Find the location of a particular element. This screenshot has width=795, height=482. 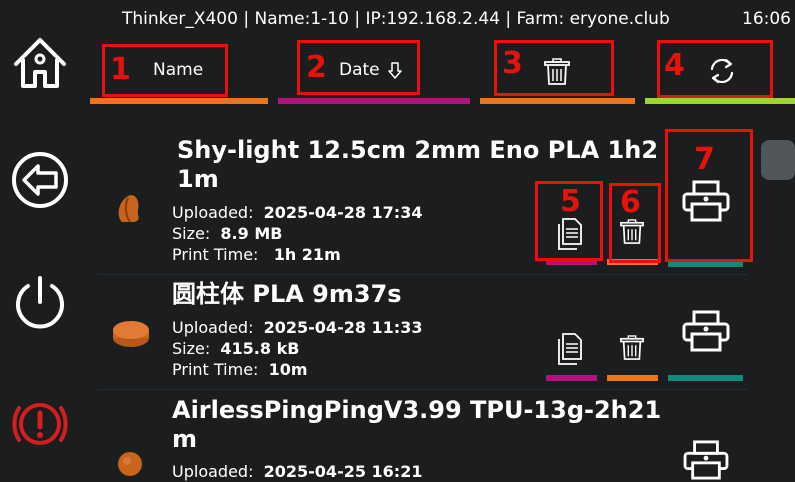

info-underline is located at coordinates (571, 378).